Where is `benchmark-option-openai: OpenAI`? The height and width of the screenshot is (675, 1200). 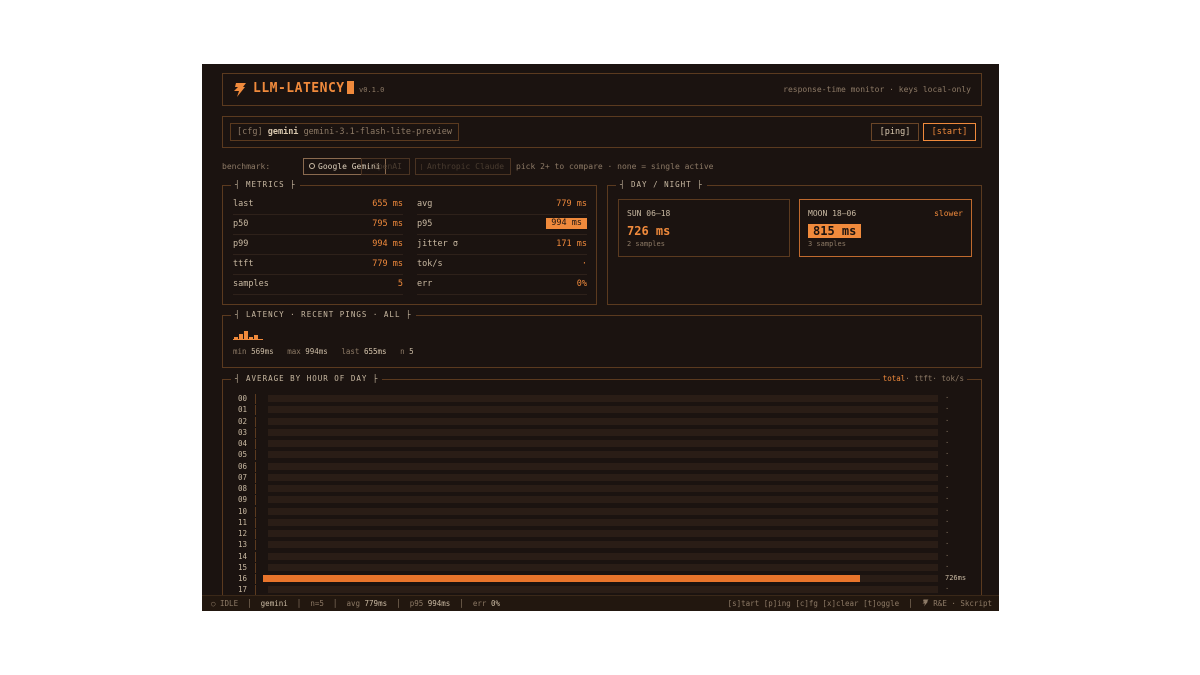
benchmark-option-openai: OpenAI is located at coordinates (385, 166).